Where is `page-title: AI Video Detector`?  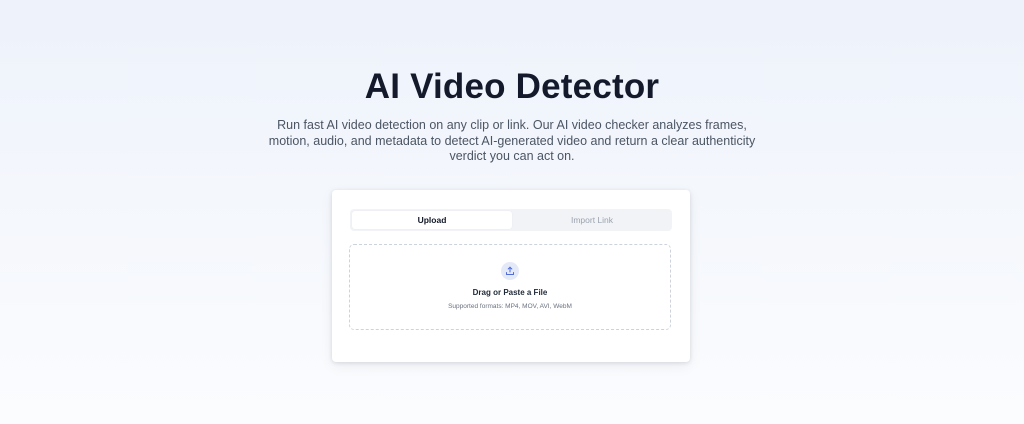 page-title: AI Video Detector is located at coordinates (512, 86).